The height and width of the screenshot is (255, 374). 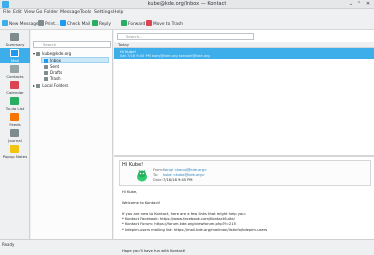 I want to click on journal-icon, so click(x=14, y=133).